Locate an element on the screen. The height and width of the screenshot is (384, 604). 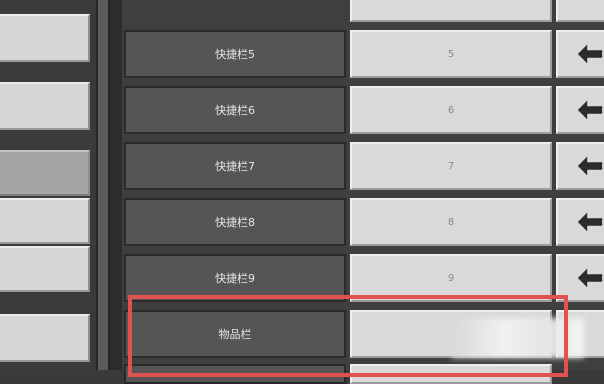
keybind-key-button: 8 is located at coordinates (451, 222).